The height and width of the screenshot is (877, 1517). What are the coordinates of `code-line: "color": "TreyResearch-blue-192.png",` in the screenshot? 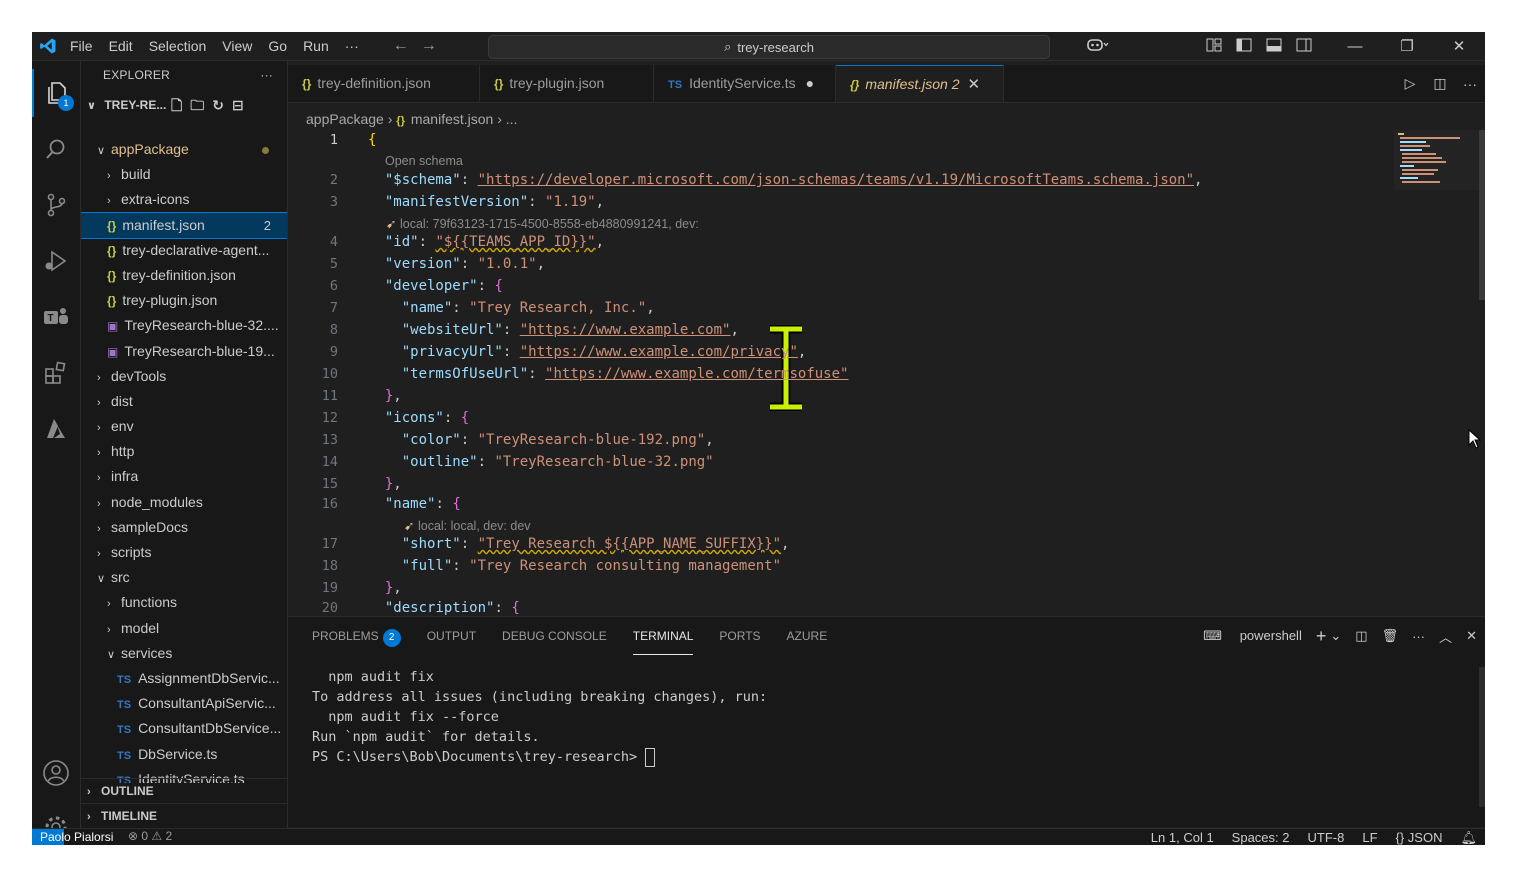 It's located at (541, 440).